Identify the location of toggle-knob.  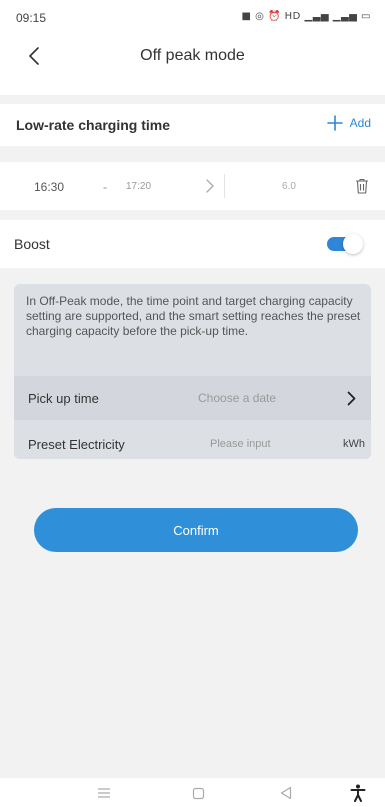
(353, 244).